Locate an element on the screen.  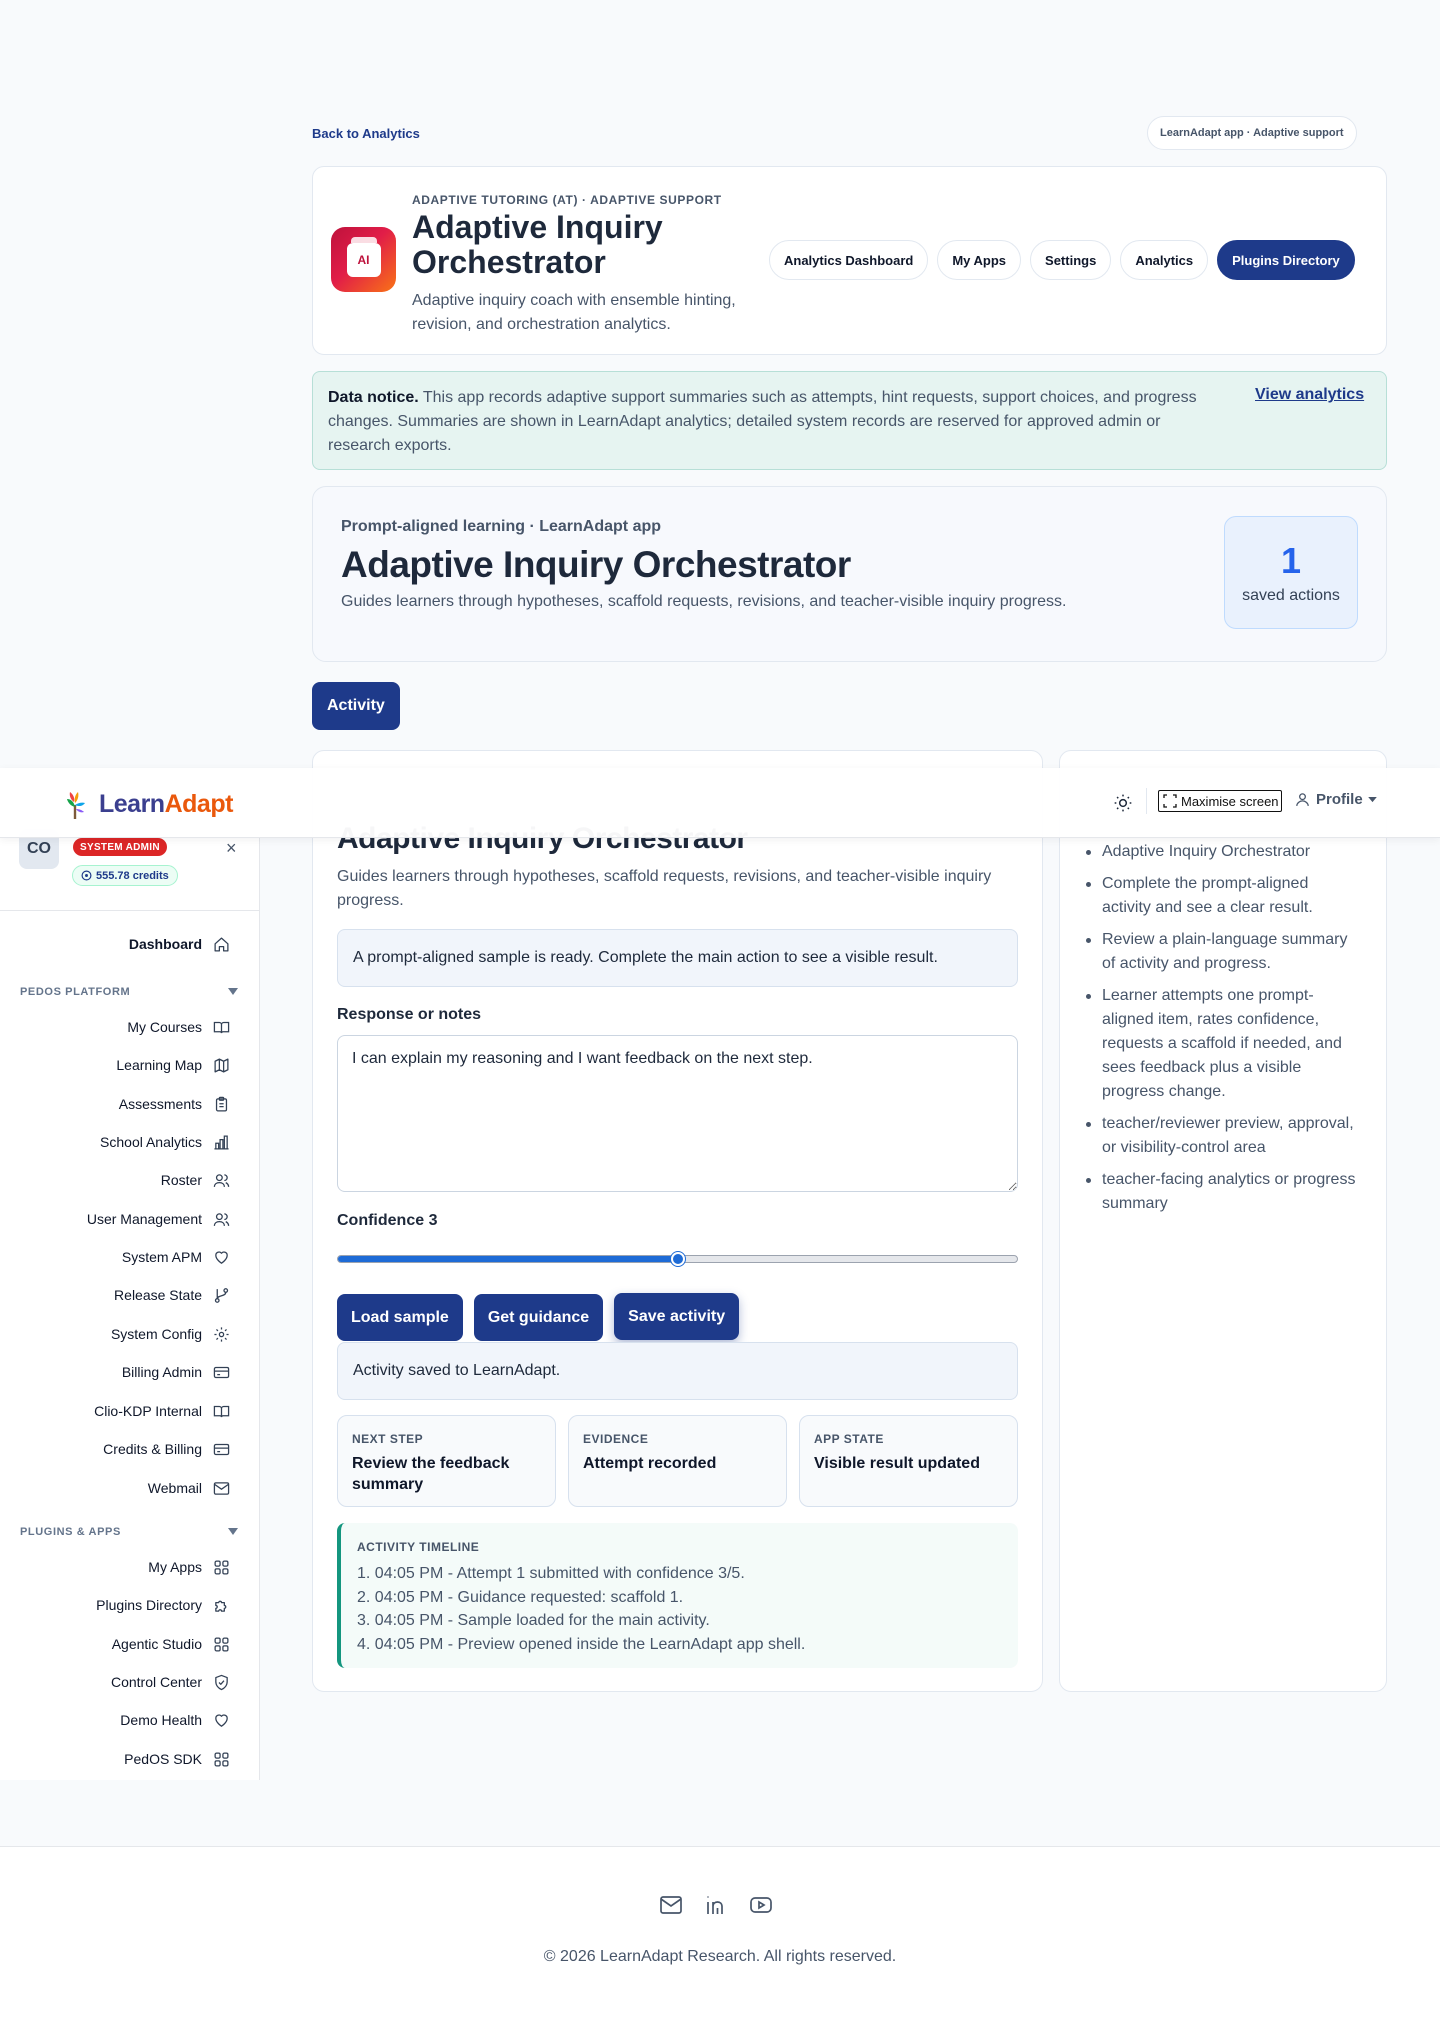
saved-actions-label: saved actions is located at coordinates (1291, 595).